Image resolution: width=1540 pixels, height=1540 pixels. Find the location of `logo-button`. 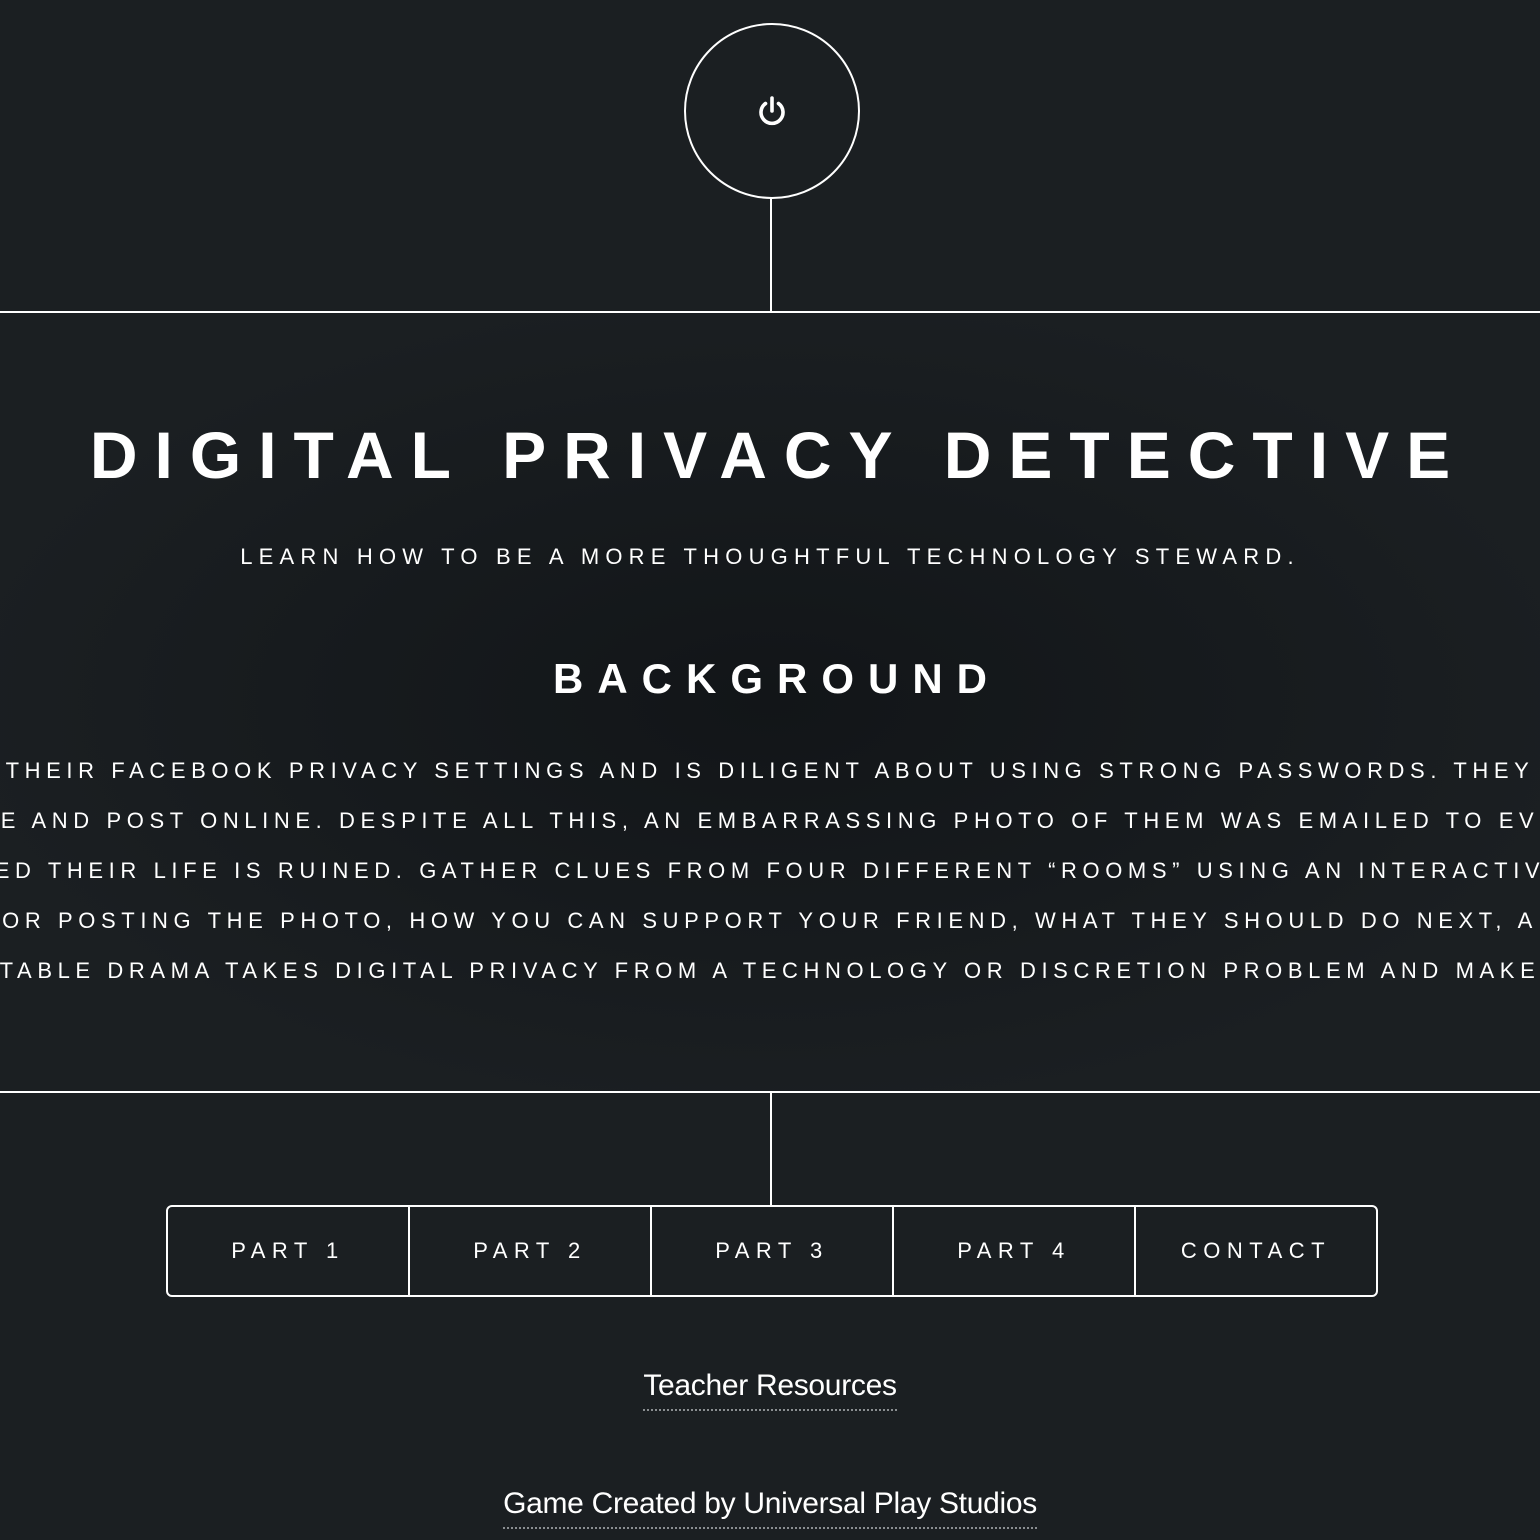

logo-button is located at coordinates (772, 111).